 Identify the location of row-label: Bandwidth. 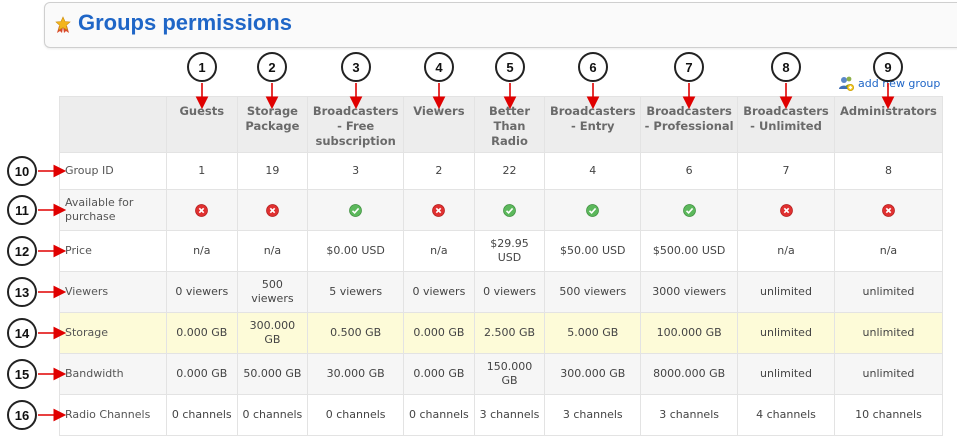
(113, 374).